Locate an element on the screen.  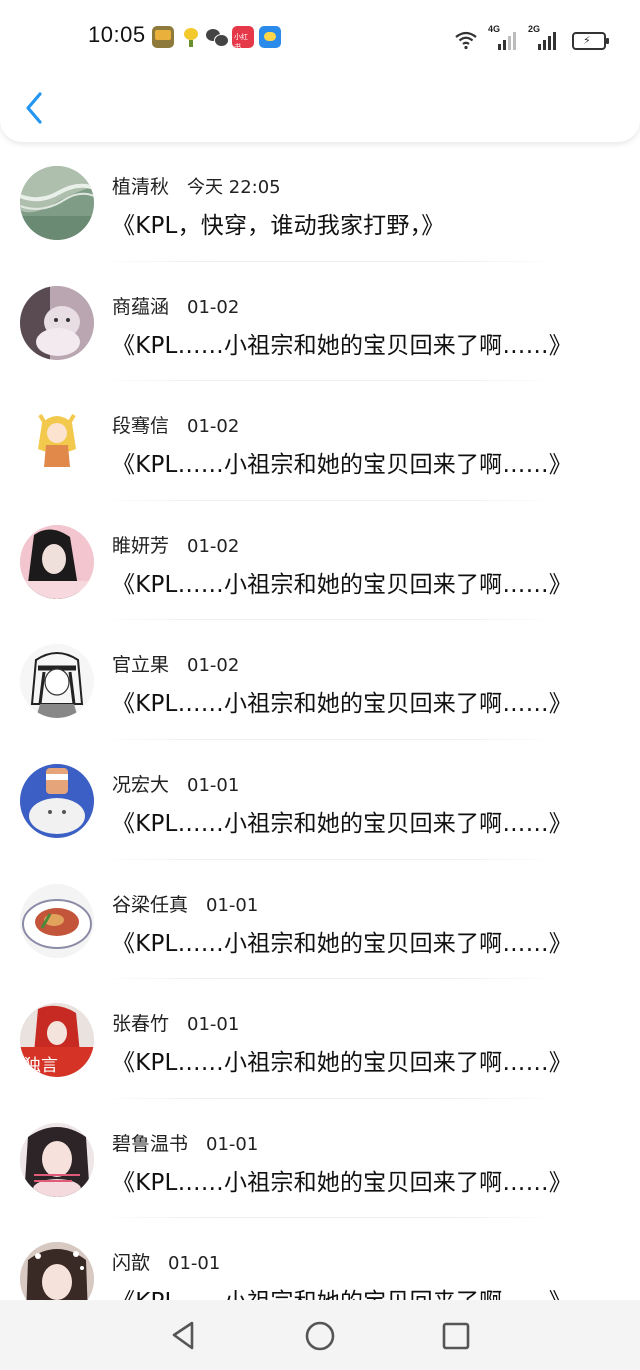
battery-charging-icon: ⚡ is located at coordinates (590, 41).